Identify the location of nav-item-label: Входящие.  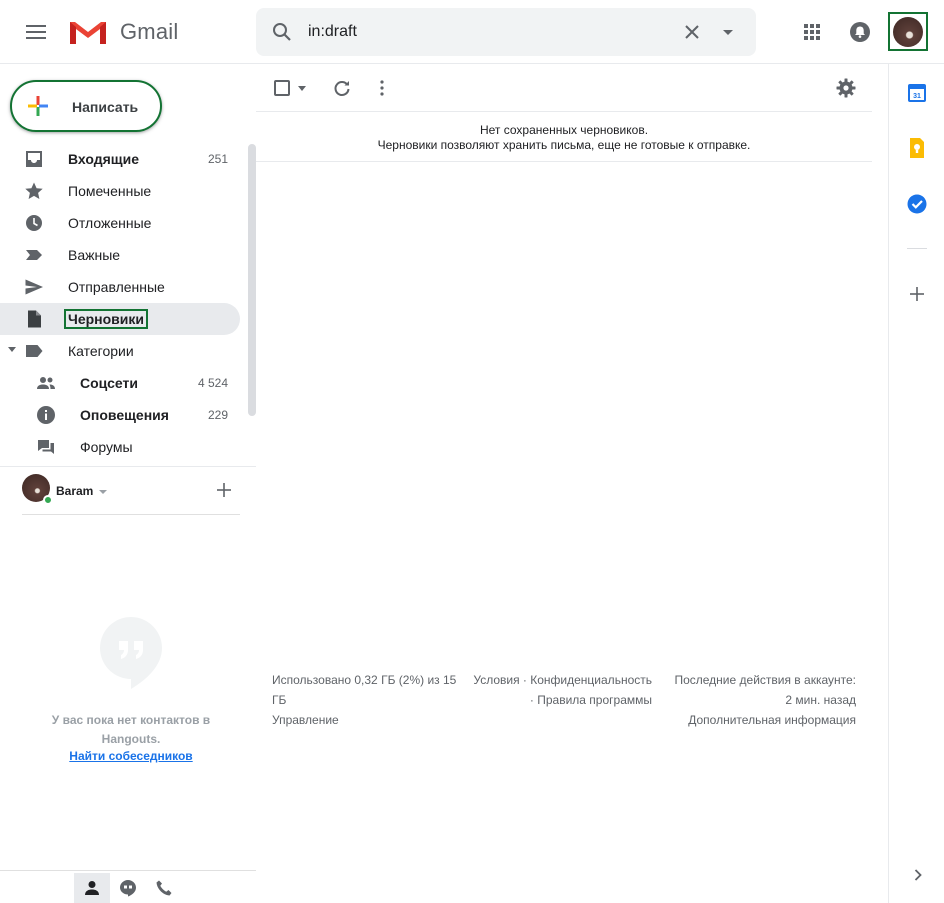
(103, 159).